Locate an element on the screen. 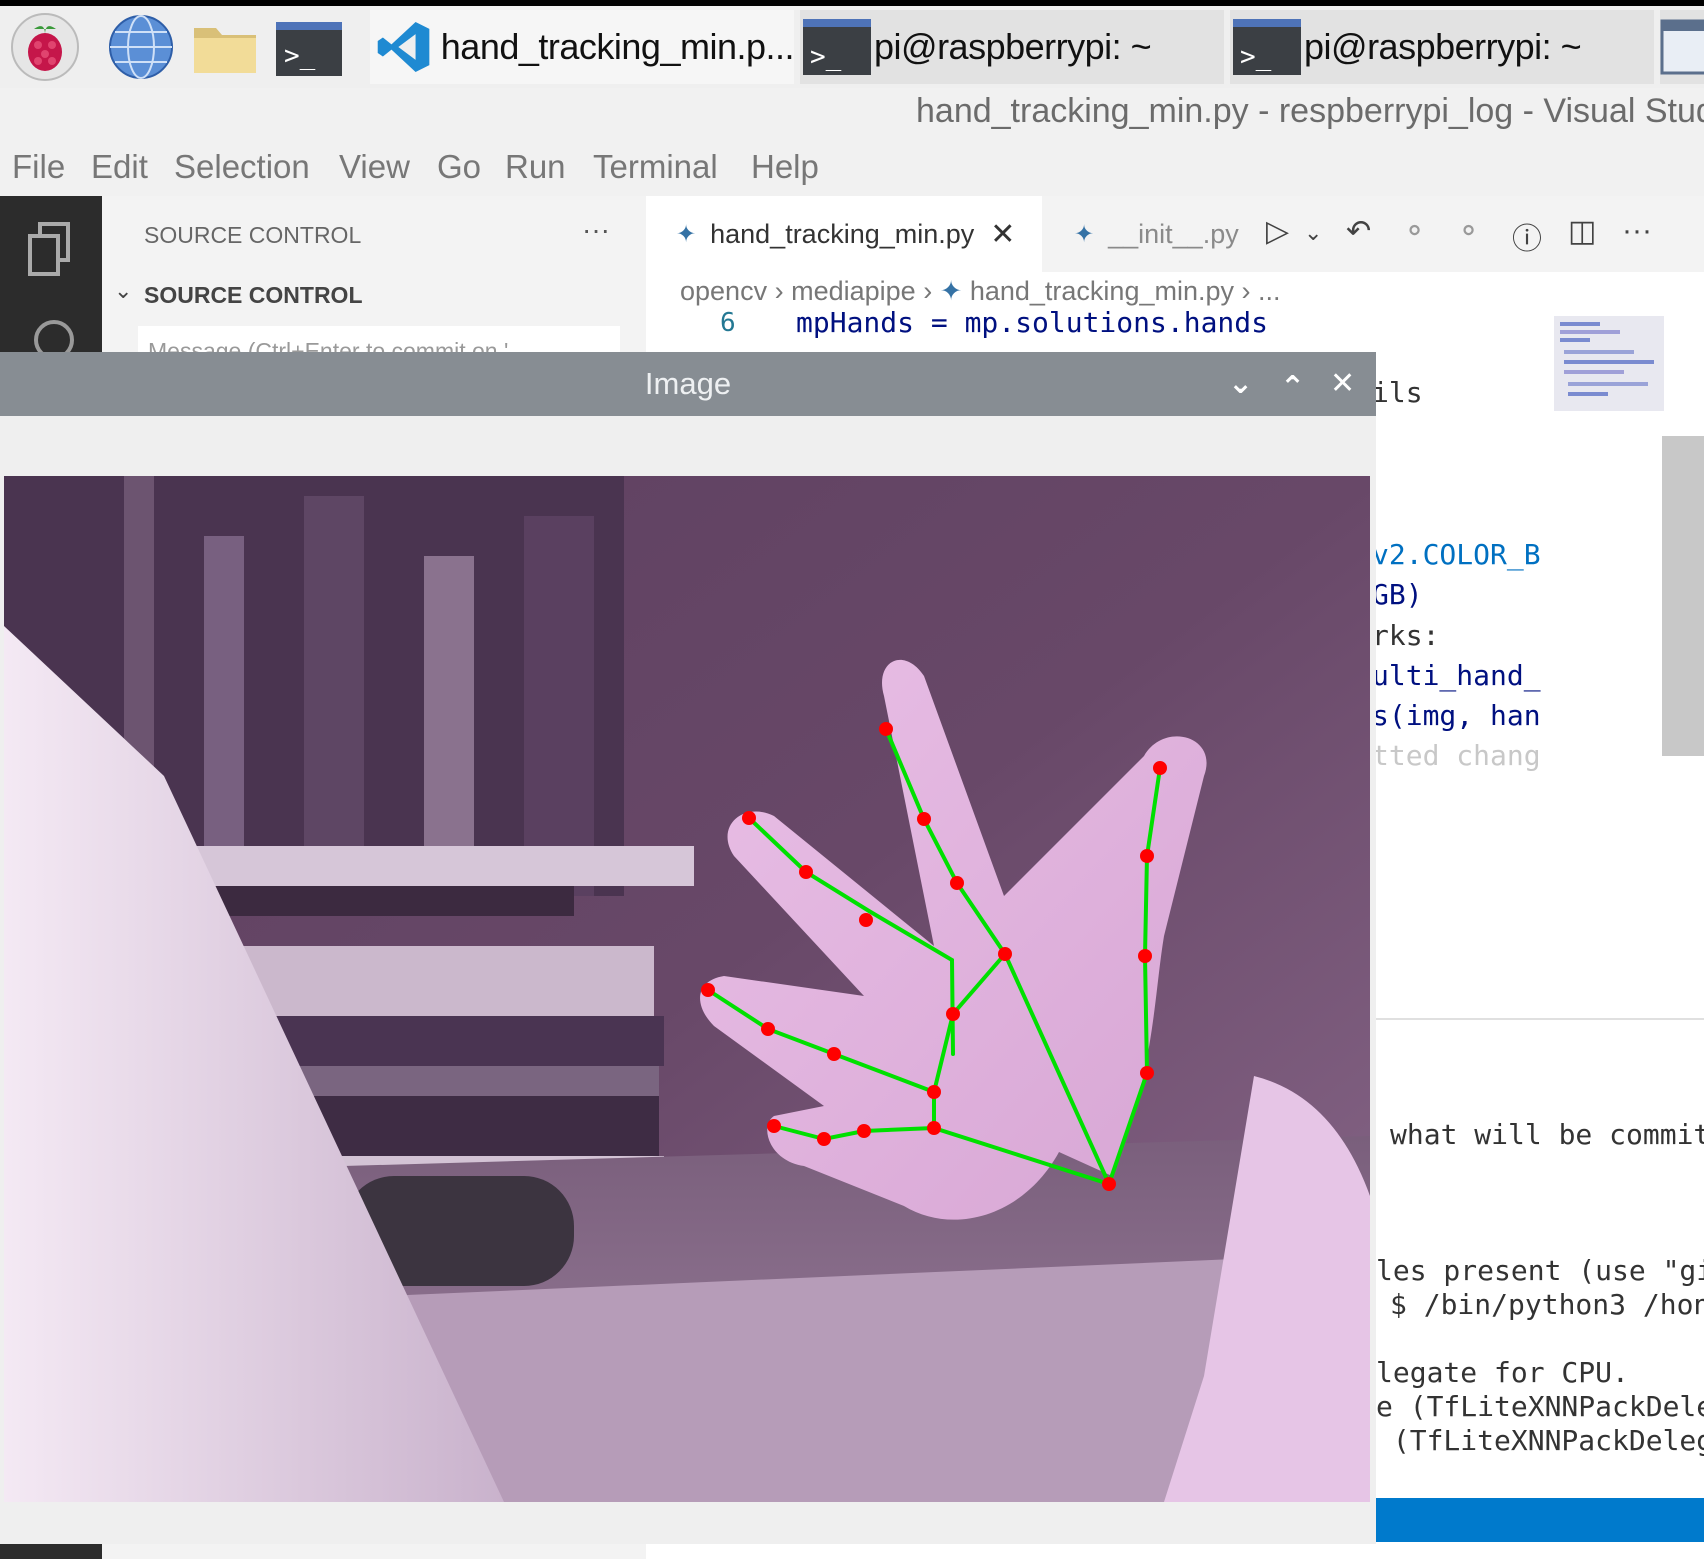  terminal-line: legate for CPU. is located at coordinates (1502, 1372).